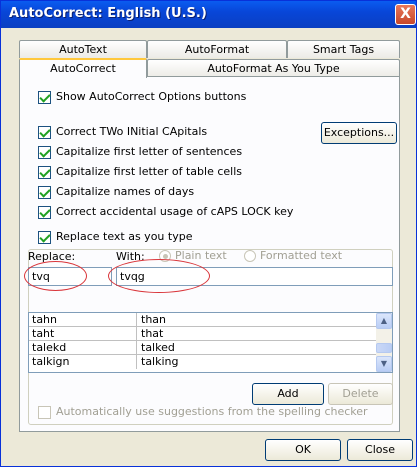  I want to click on replace-text-label: Replace text as you type, so click(124, 236).